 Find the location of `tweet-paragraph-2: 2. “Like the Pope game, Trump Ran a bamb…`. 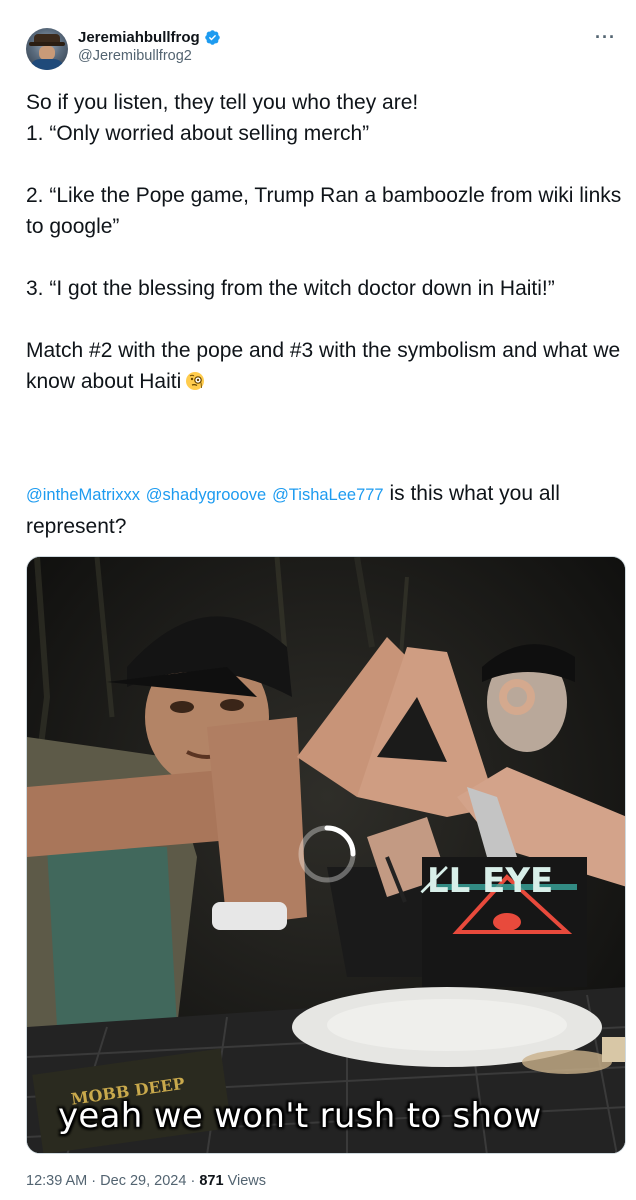

tweet-paragraph-2: 2. “Like the Pope game, Trump Ran a bamb… is located at coordinates (324, 211).